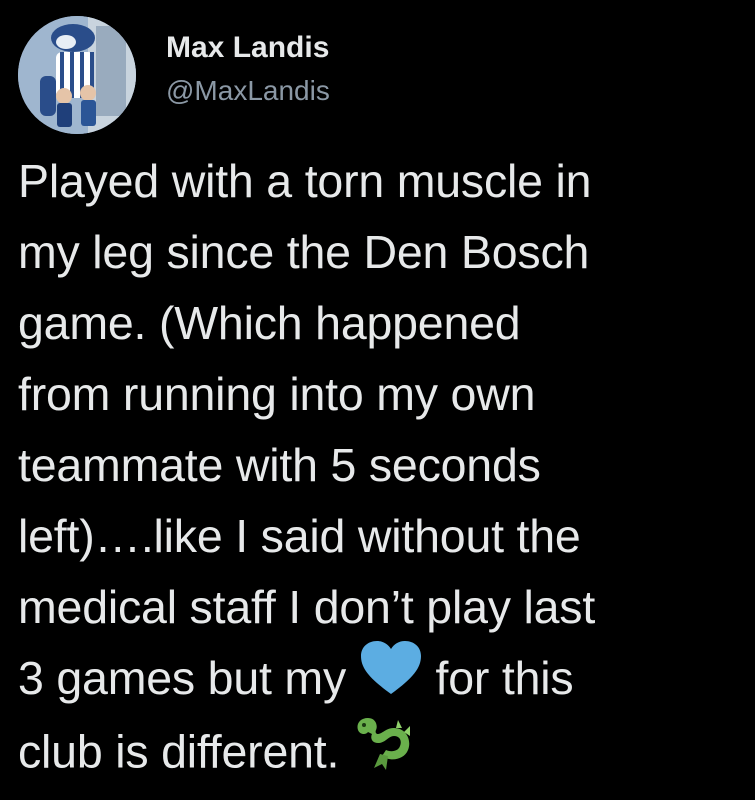 This screenshot has height=800, width=755. I want to click on user-handle: @MaxLandis, so click(248, 91).